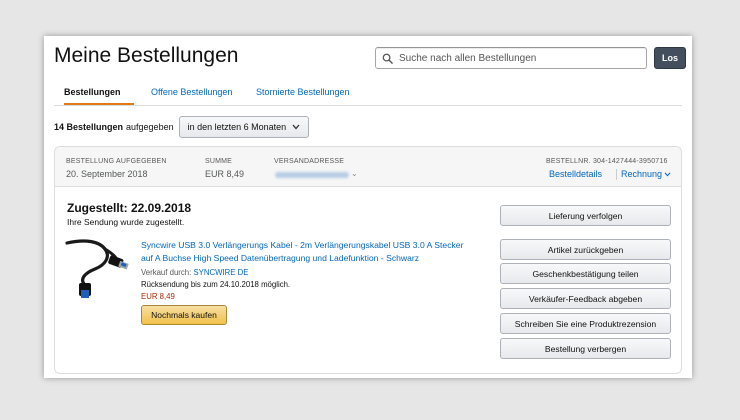 Image resolution: width=740 pixels, height=420 pixels. Describe the element at coordinates (225, 174) in the screenshot. I see `total-value: EUR 8,49` at that location.